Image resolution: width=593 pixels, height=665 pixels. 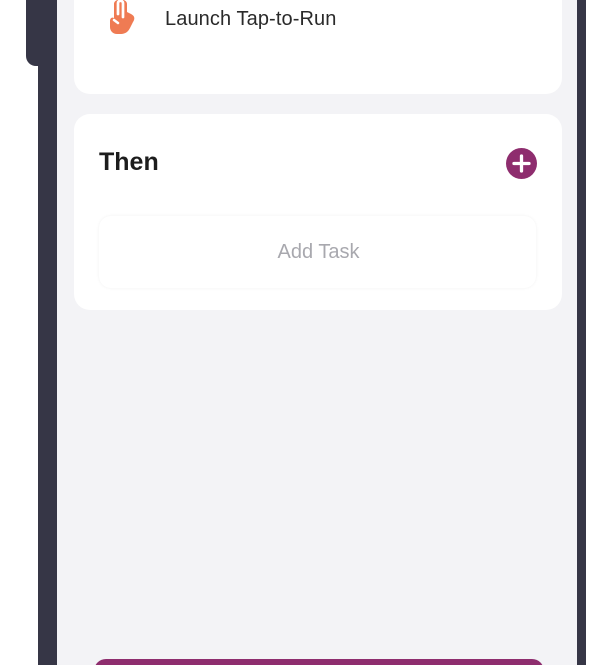 What do you see at coordinates (251, 18) in the screenshot?
I see `launch-tap-to-run-label: Launch Tap-to-Run` at bounding box center [251, 18].